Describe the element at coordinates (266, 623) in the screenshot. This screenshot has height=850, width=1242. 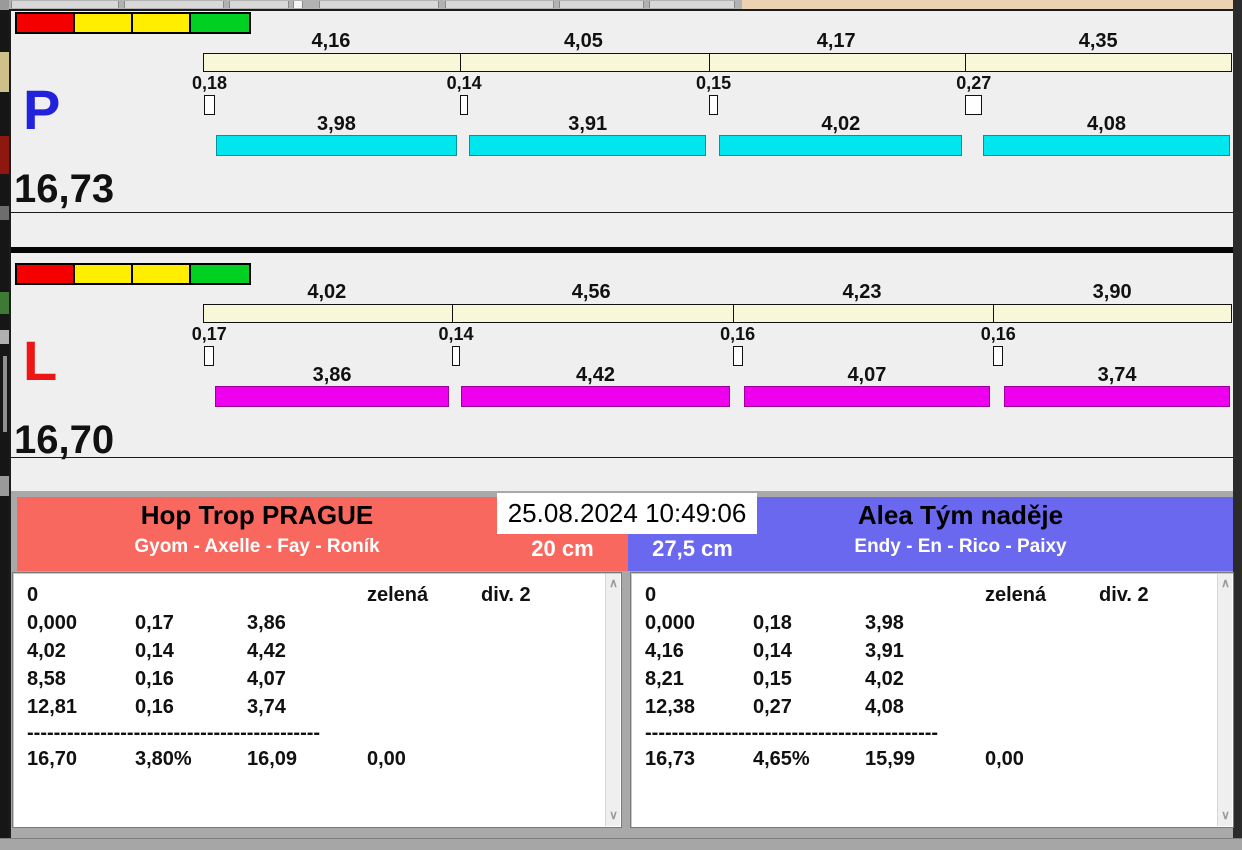
I see `split-value: 3,86` at that location.